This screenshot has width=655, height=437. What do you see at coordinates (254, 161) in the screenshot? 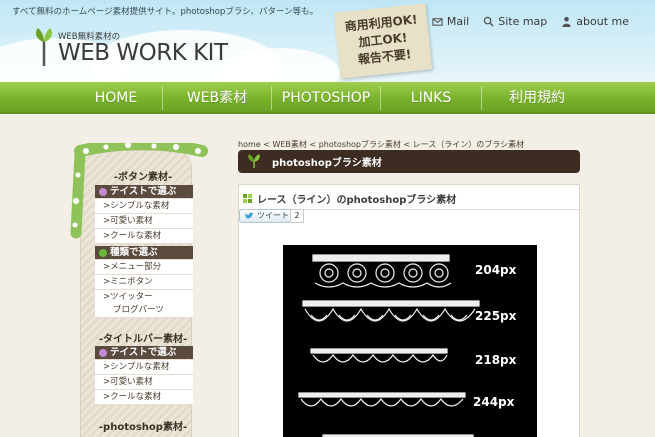
I see `leaf-icon` at bounding box center [254, 161].